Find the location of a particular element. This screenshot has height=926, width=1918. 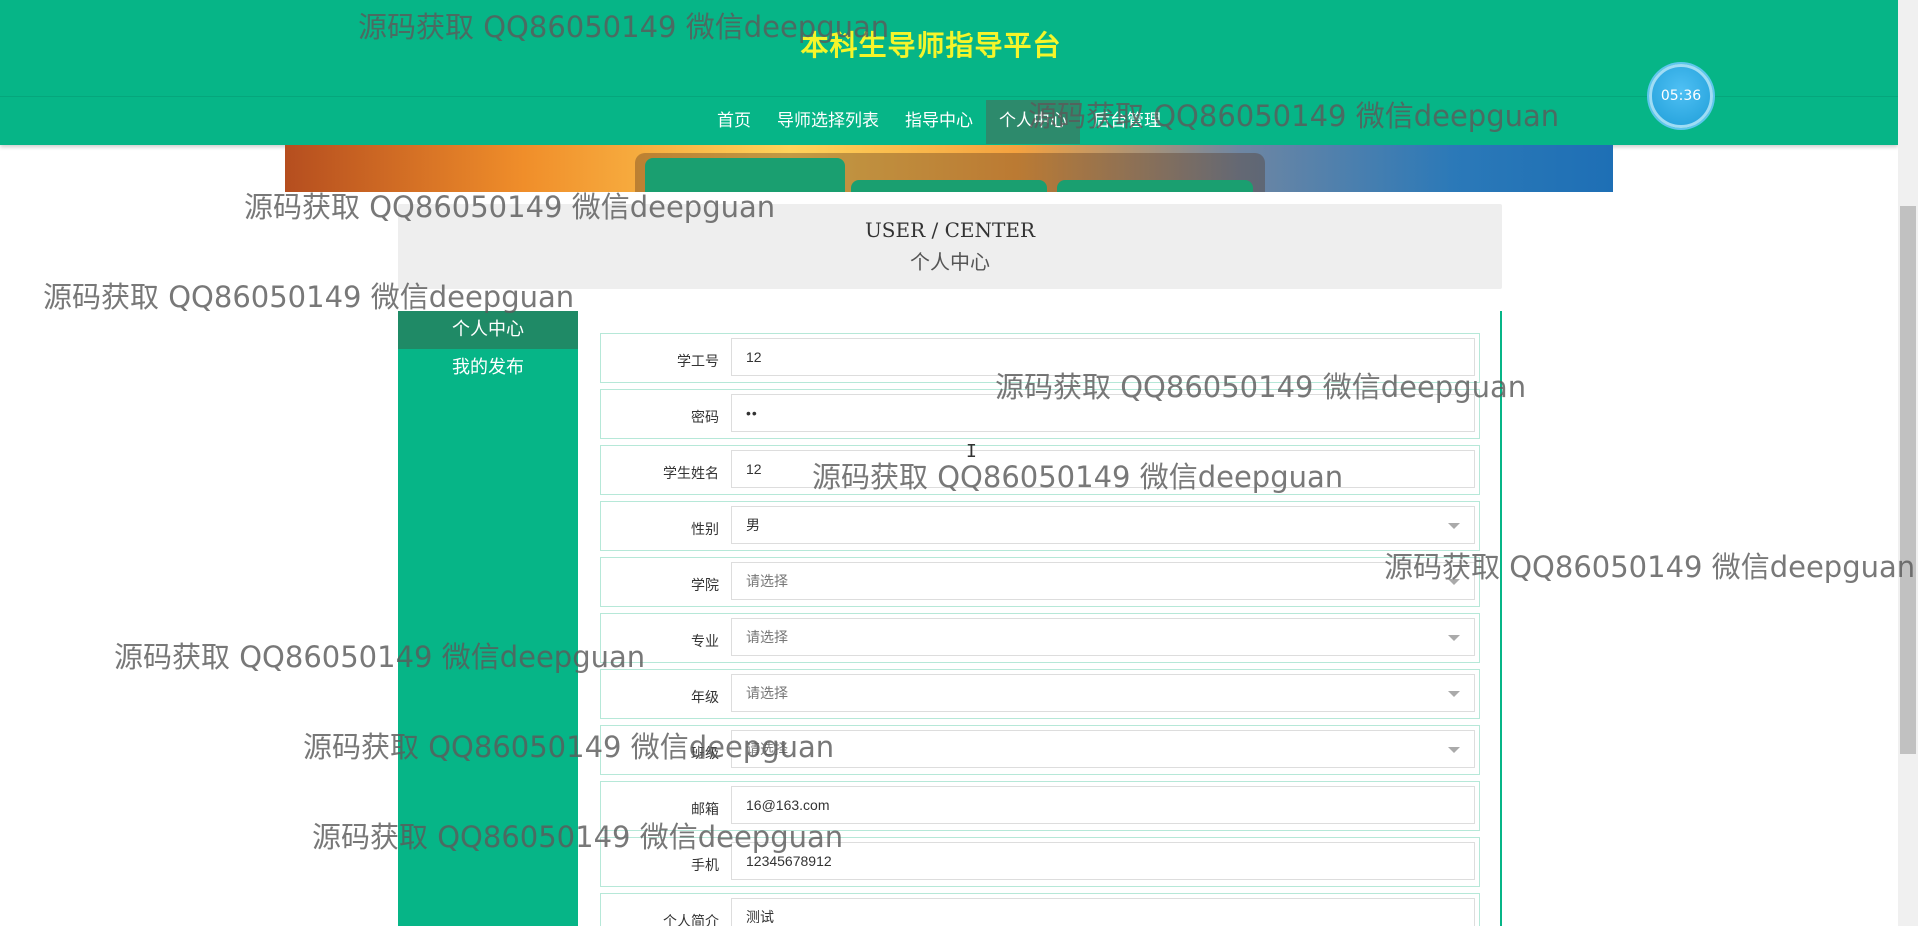

form-row-bio: 个人简介 测试 is located at coordinates (1040, 909).